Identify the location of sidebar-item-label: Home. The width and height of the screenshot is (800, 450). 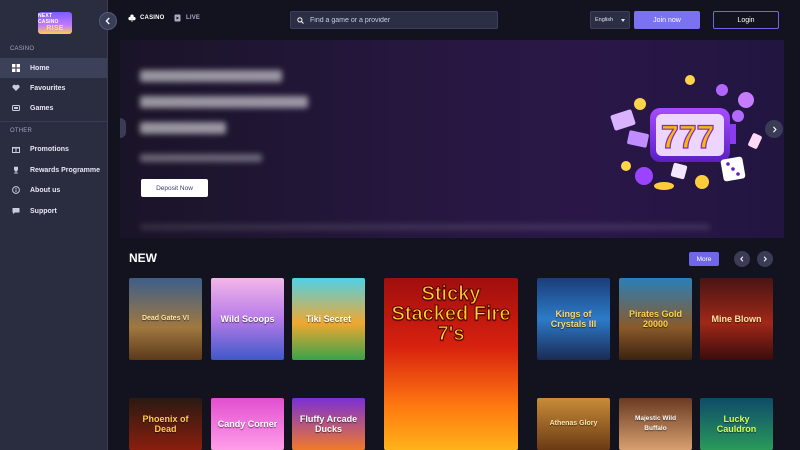
(40, 68).